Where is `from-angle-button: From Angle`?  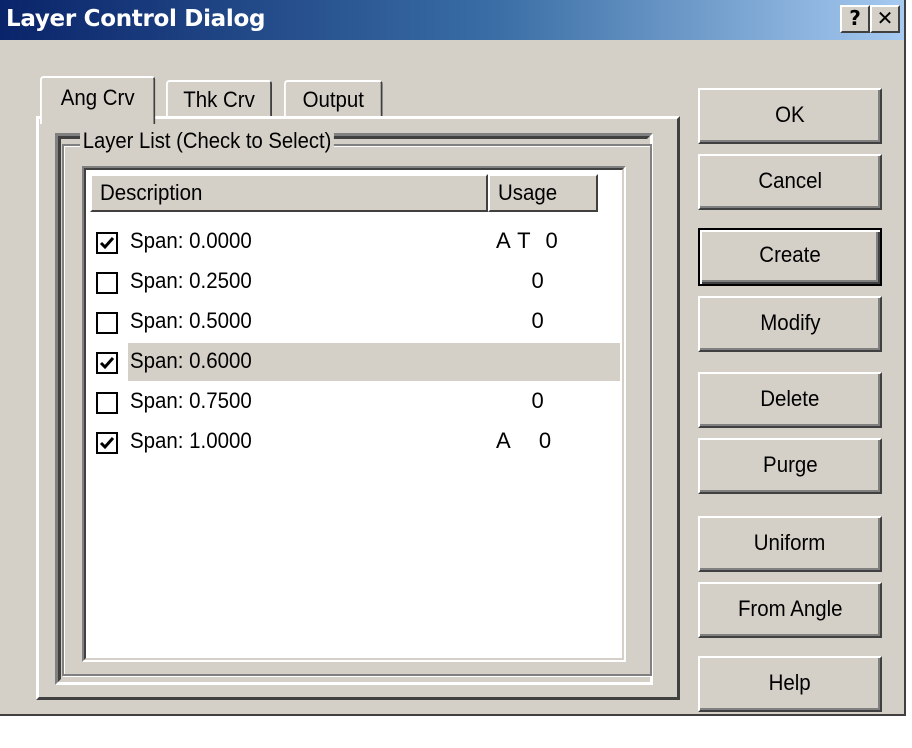
from-angle-button: From Angle is located at coordinates (790, 610).